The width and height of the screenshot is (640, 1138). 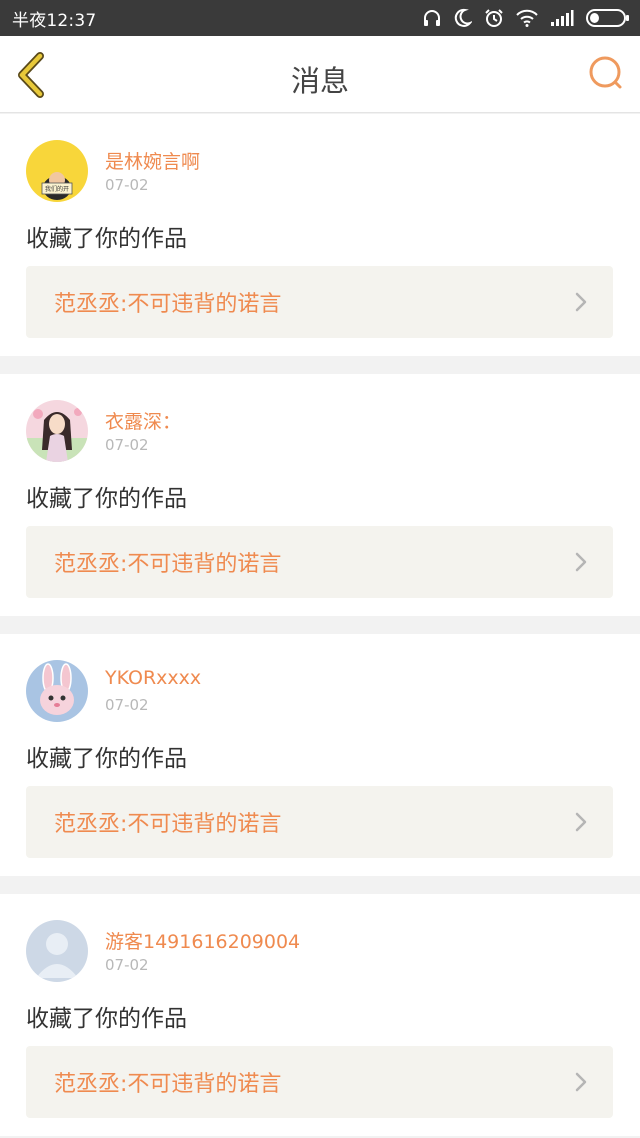 I want to click on status-icons, so click(x=526, y=18).